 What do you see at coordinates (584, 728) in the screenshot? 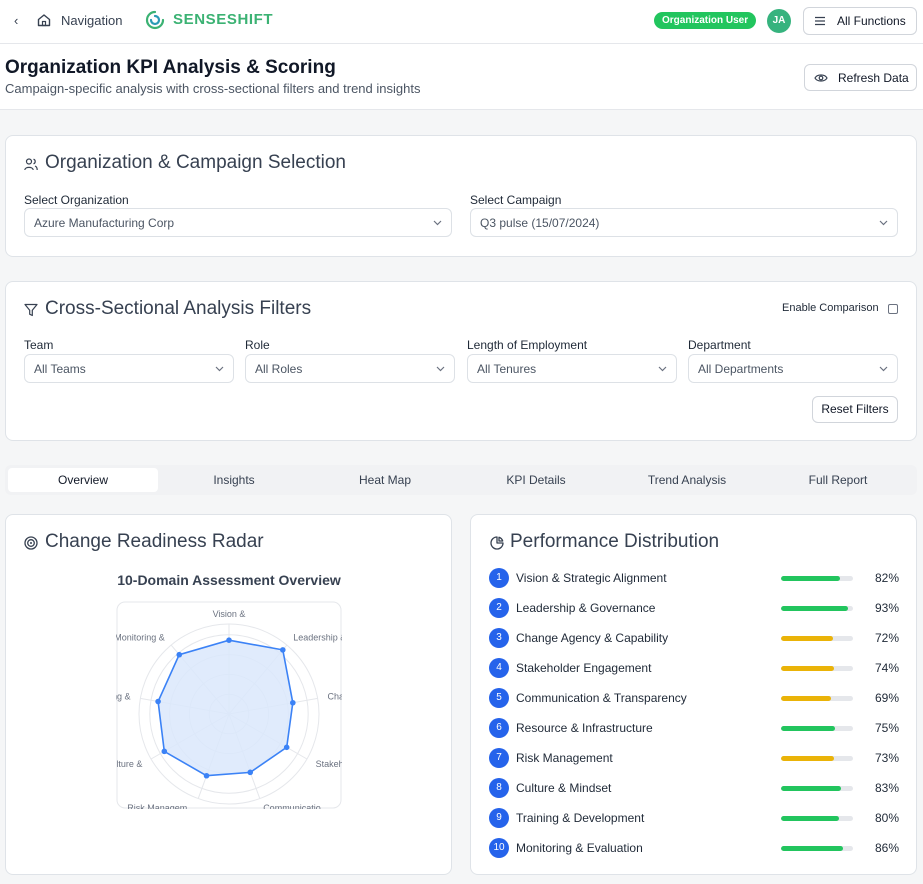
I see `domain-name: Resource & Infrastructure` at bounding box center [584, 728].